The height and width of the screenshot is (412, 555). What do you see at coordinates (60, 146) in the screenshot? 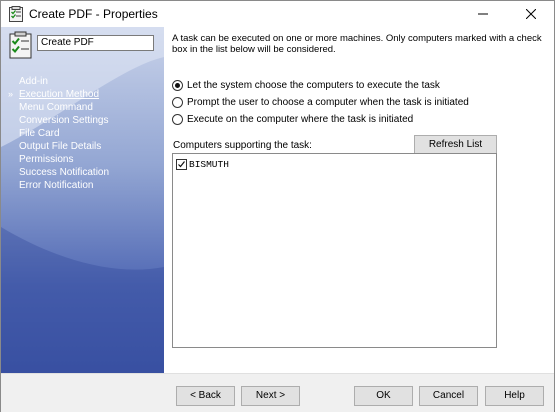
I see `sidebar-item-label: Output File Details` at bounding box center [60, 146].